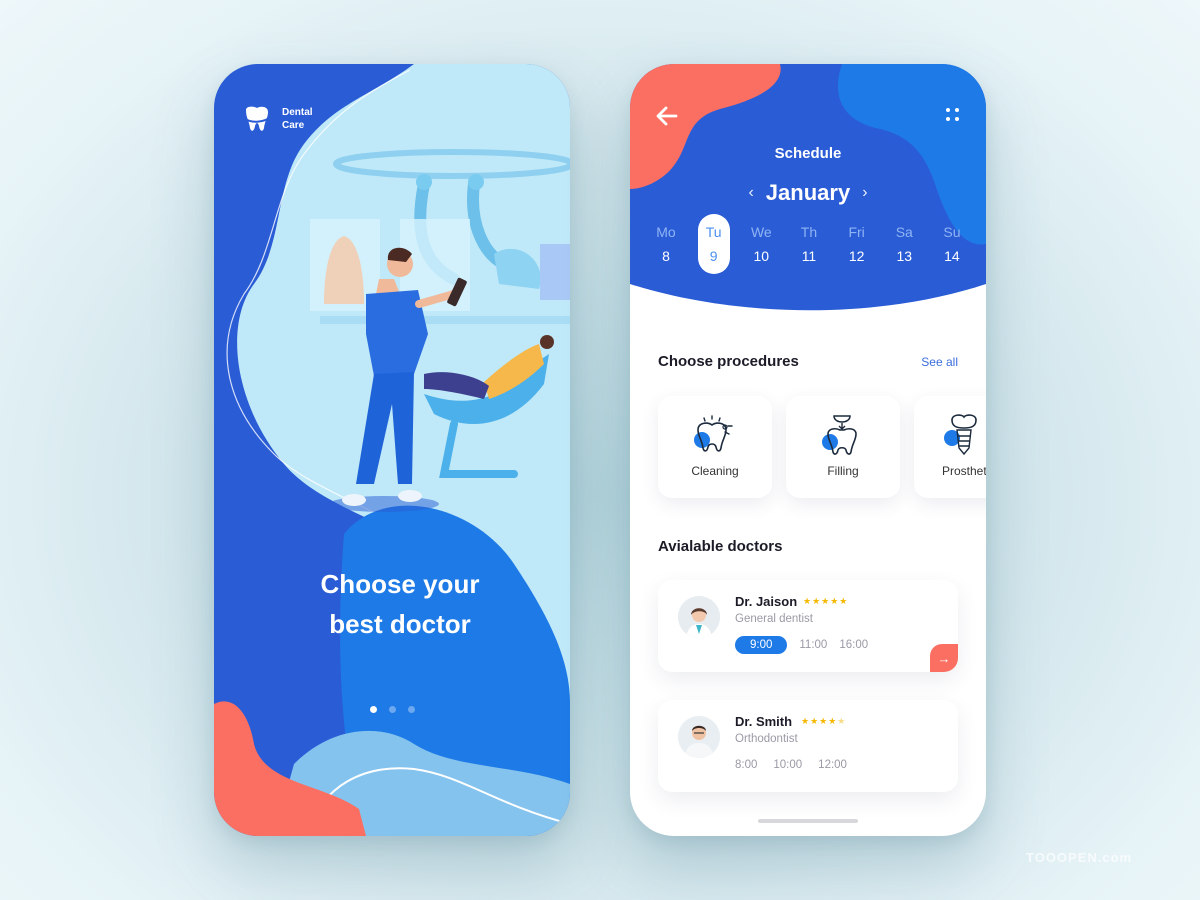 The height and width of the screenshot is (900, 1200). What do you see at coordinates (764, 721) in the screenshot?
I see `doctor-name: Dr. Smith` at bounding box center [764, 721].